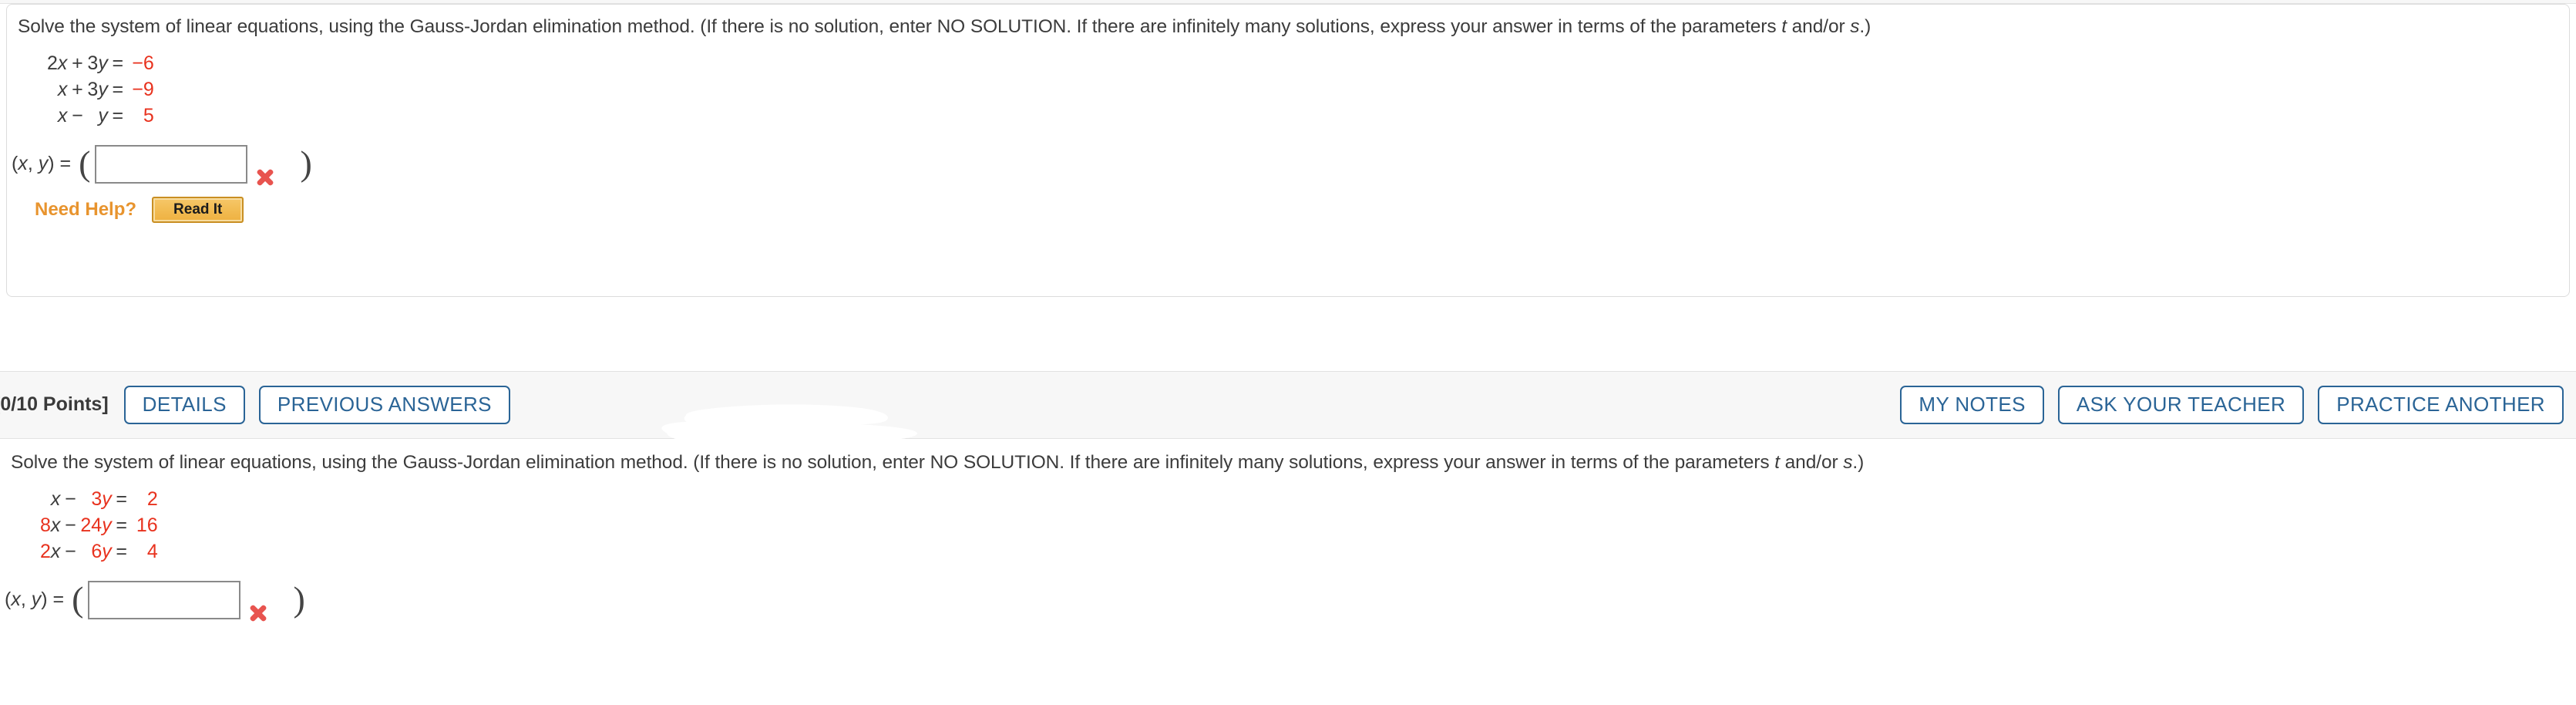  What do you see at coordinates (23, 164) in the screenshot?
I see `answer-var-x: x` at bounding box center [23, 164].